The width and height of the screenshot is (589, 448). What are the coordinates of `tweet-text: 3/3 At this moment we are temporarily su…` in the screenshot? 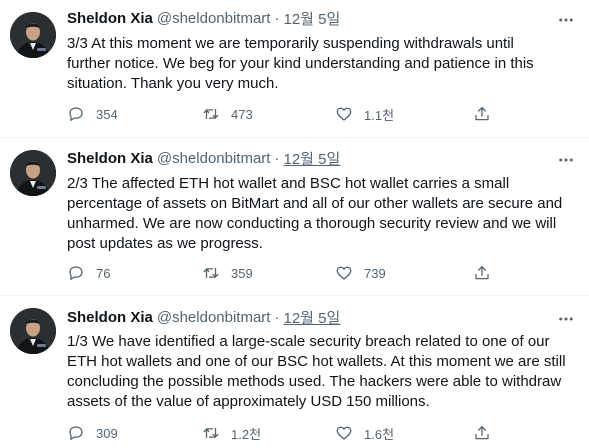 It's located at (324, 64).